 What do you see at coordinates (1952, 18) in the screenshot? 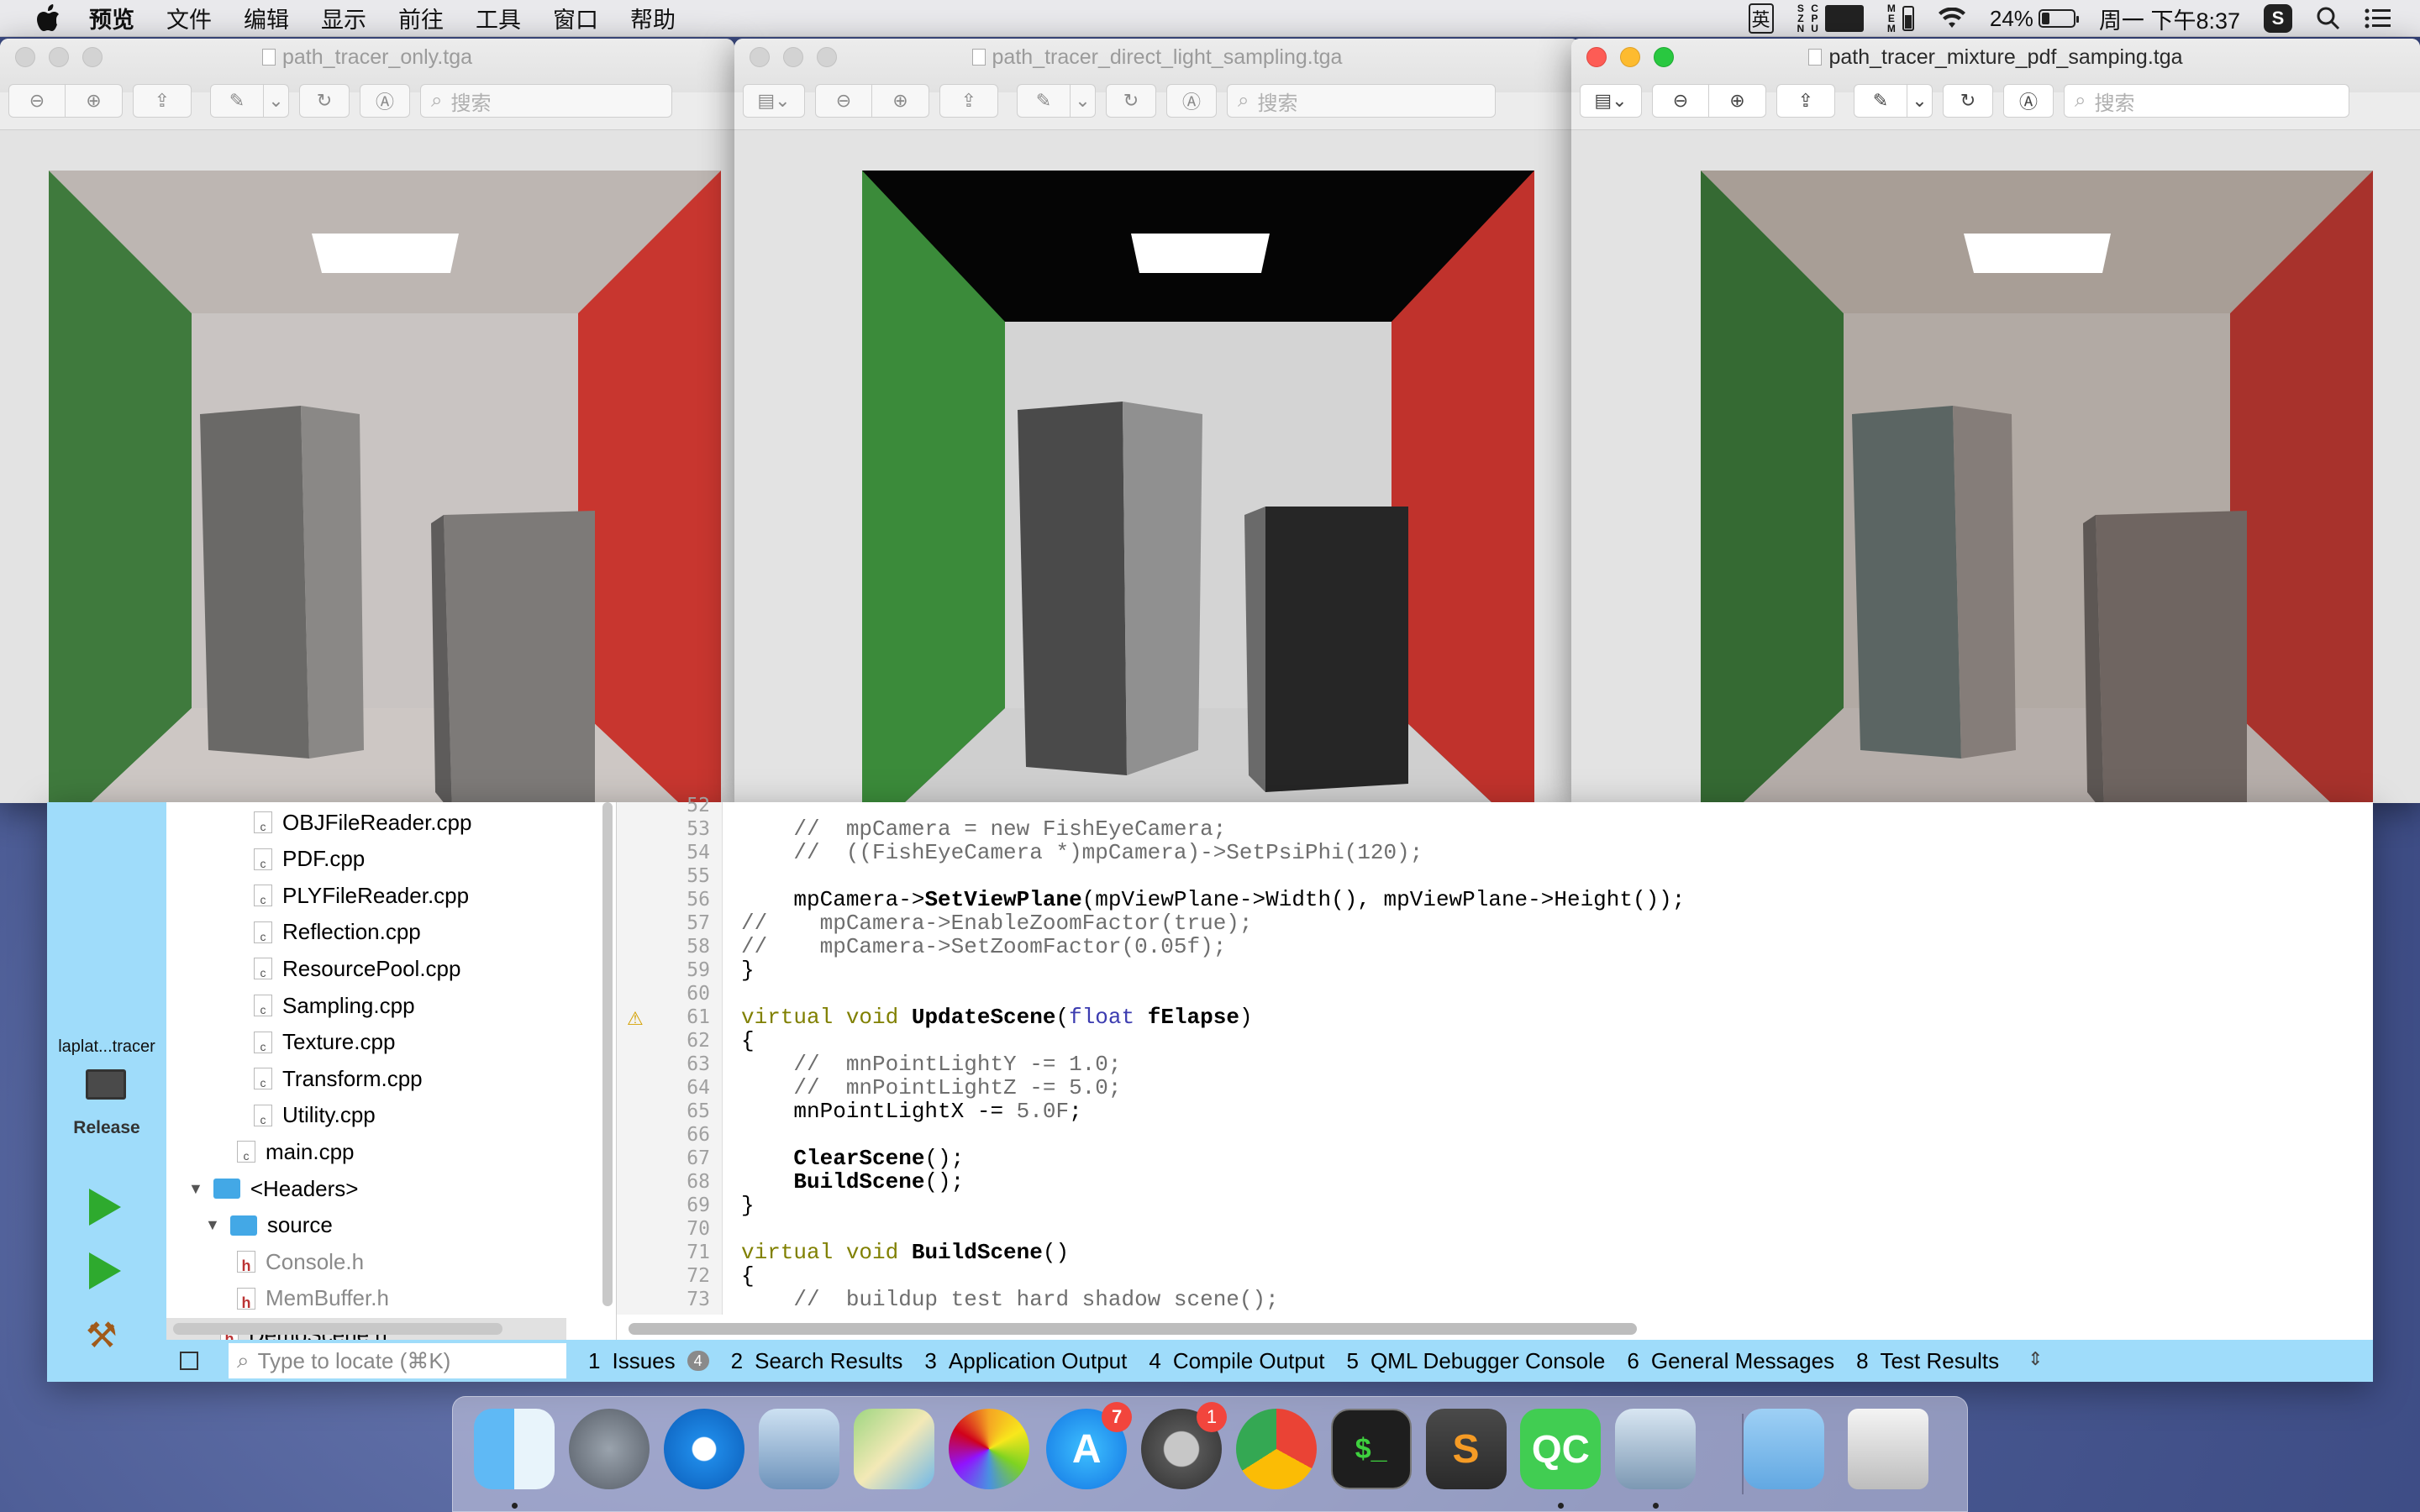
I see `wifi-icon` at bounding box center [1952, 18].